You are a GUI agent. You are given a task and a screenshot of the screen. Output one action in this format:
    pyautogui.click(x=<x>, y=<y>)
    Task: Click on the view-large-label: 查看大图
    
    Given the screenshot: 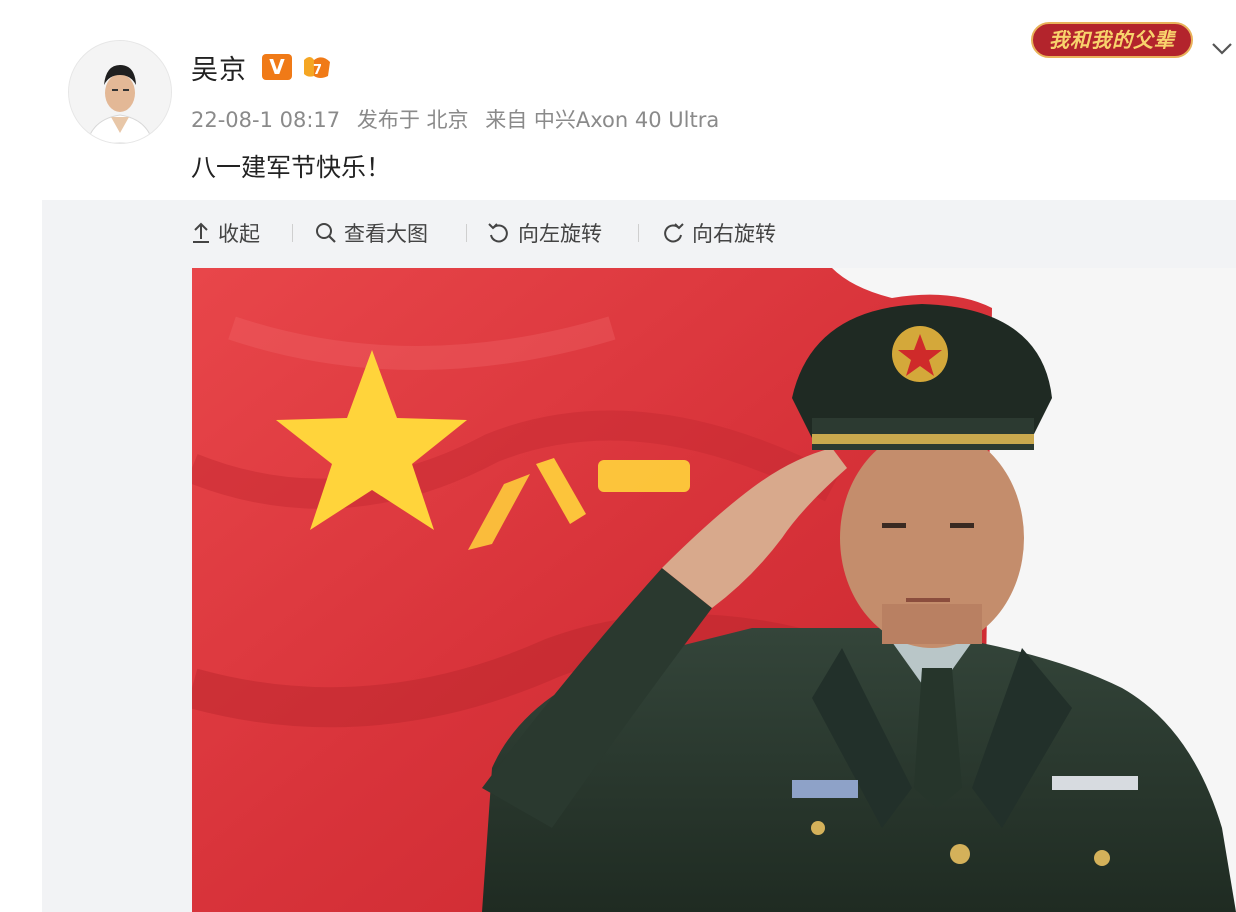 What is the action you would take?
    pyautogui.click(x=386, y=234)
    